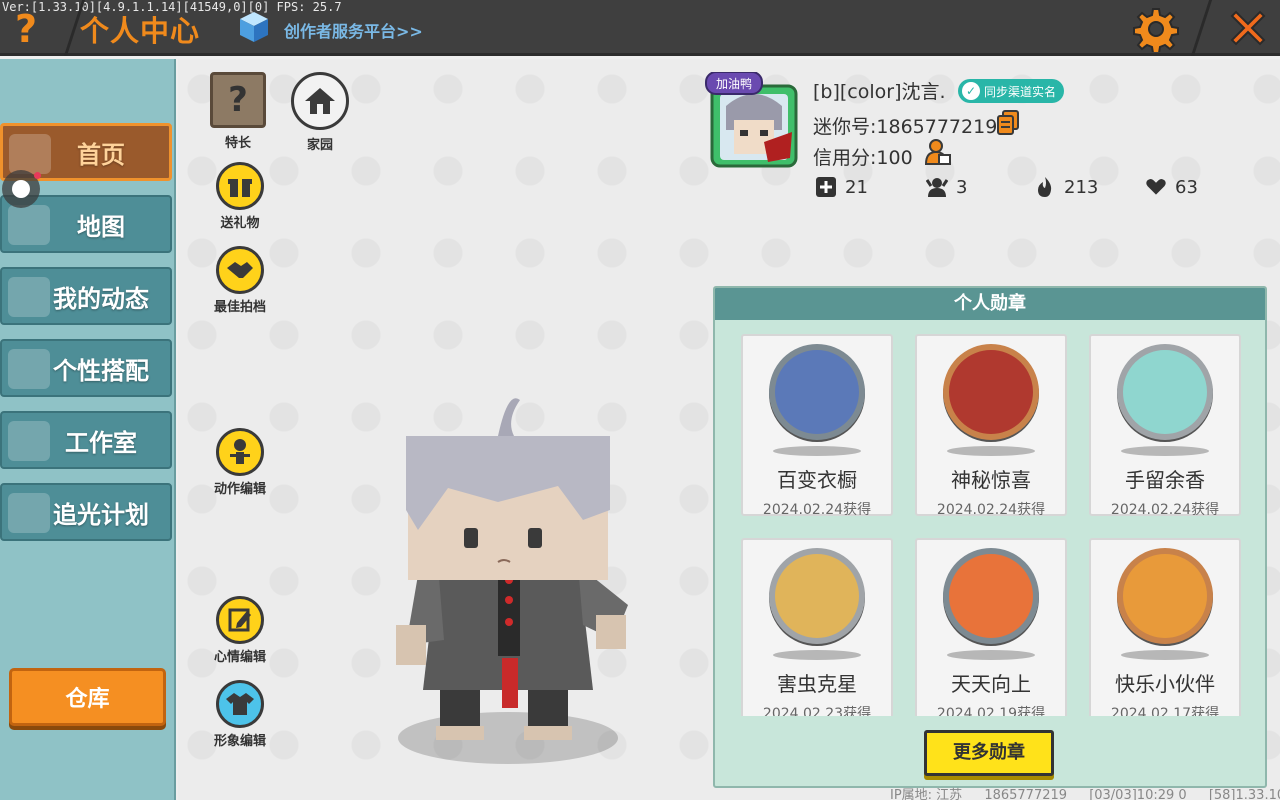  I want to click on footer-time: [03/03]10:29 0, so click(1138, 794).